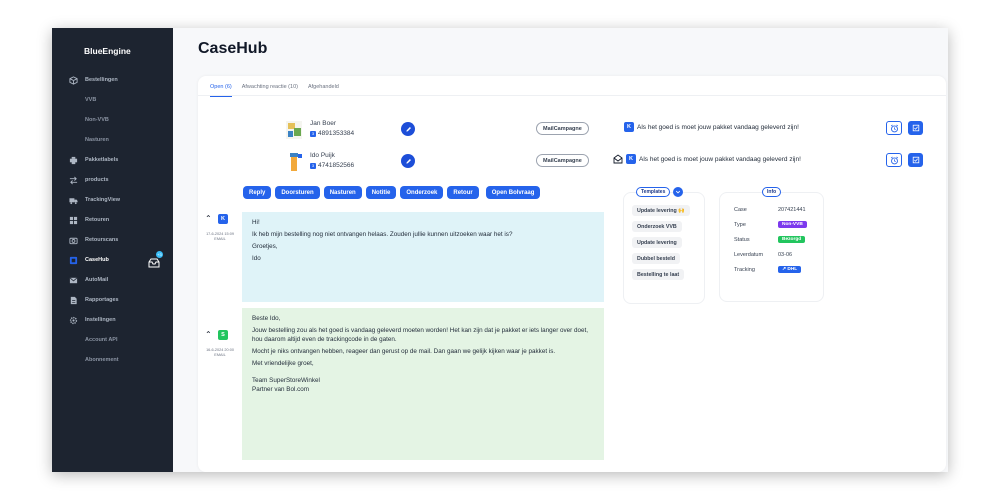 The width and height of the screenshot is (1000, 500). Describe the element at coordinates (740, 210) in the screenshot. I see `info-label: Case` at that location.